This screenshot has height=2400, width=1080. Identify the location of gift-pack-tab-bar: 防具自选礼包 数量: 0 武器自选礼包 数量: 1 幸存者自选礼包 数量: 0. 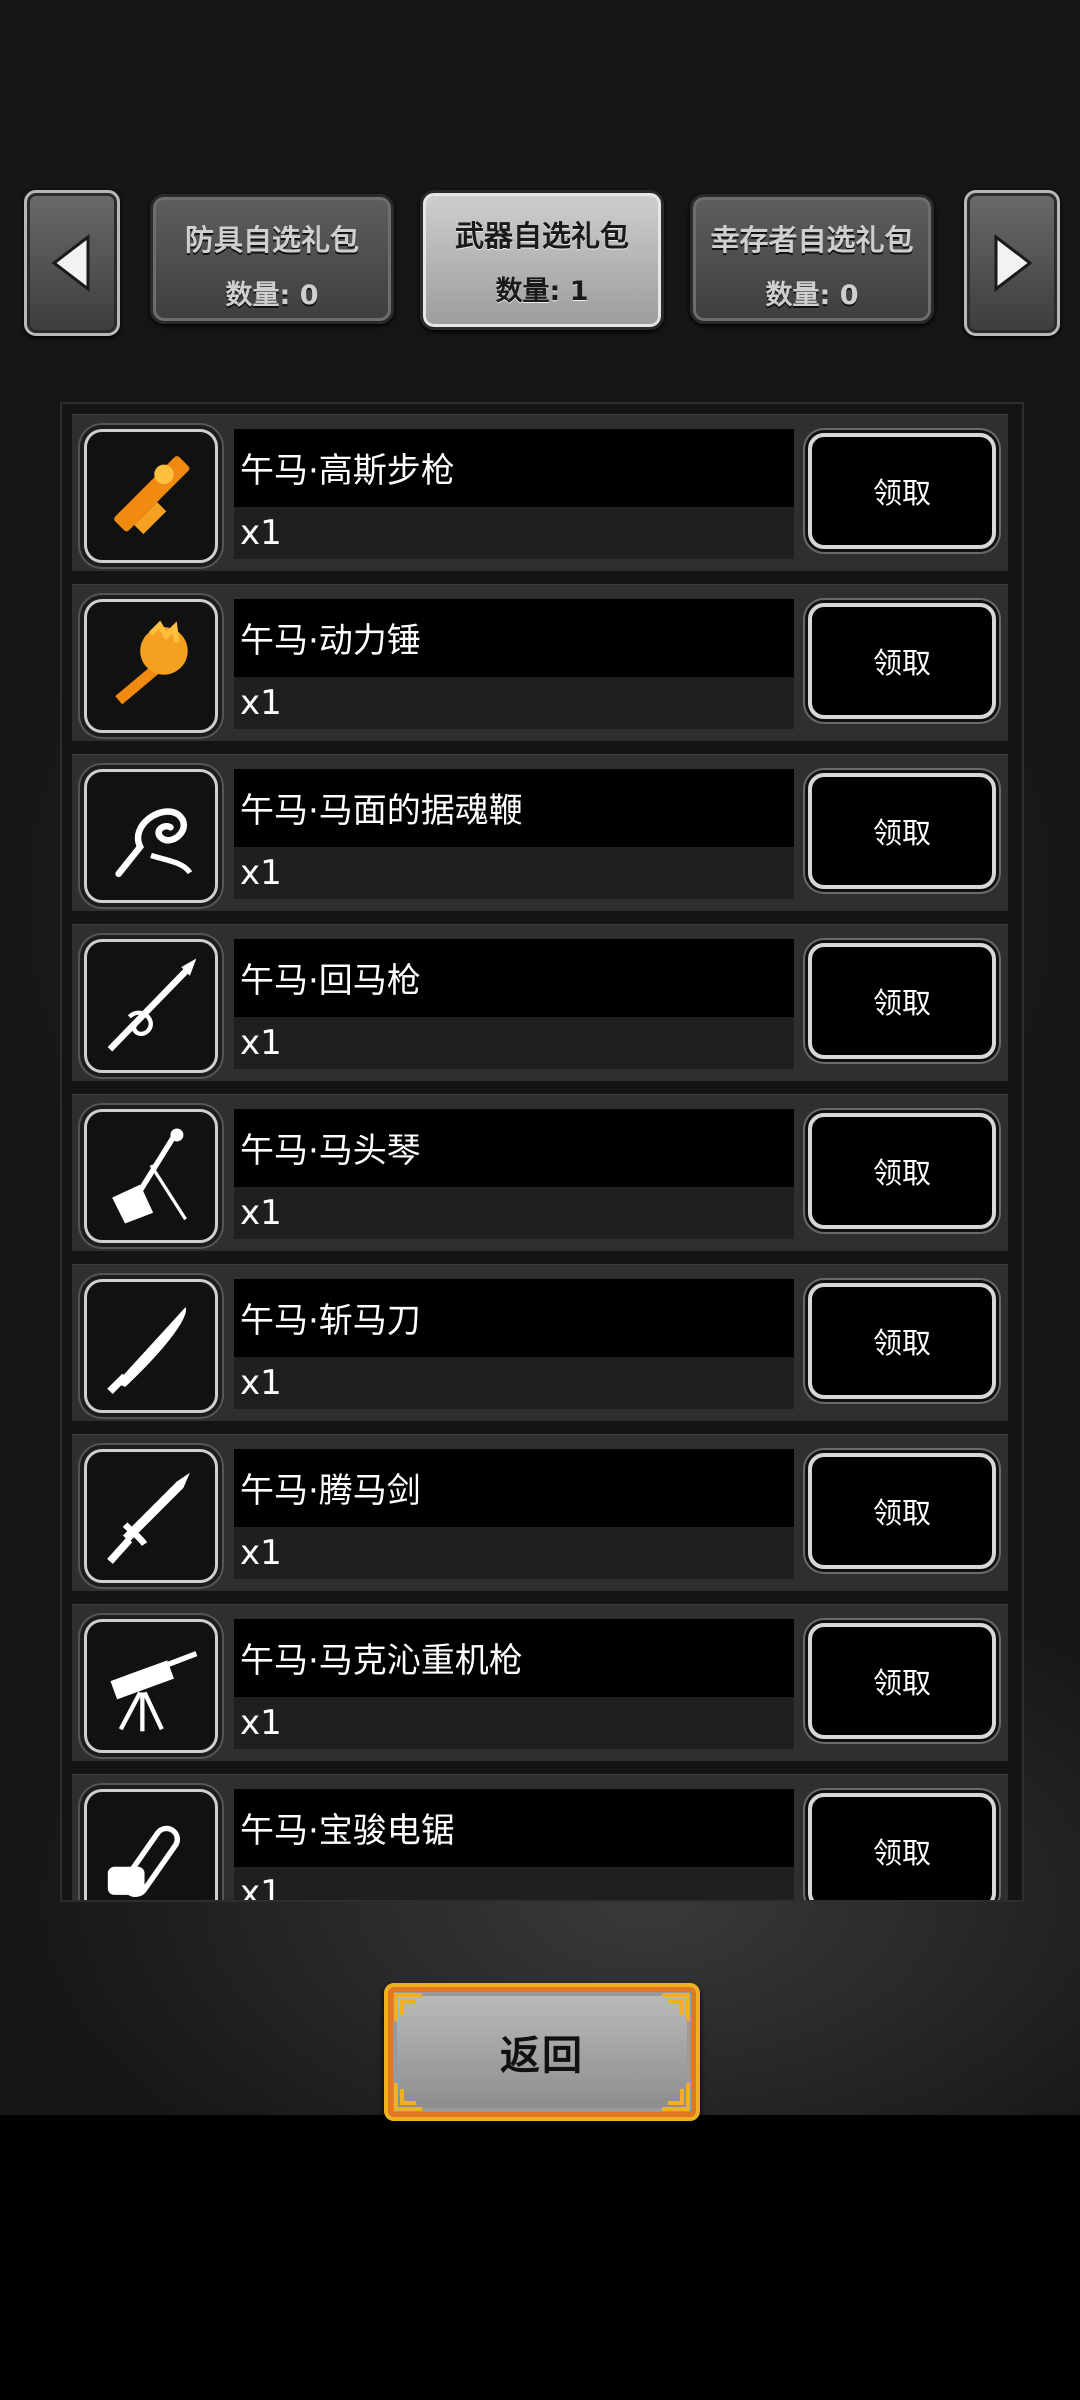
(540, 265).